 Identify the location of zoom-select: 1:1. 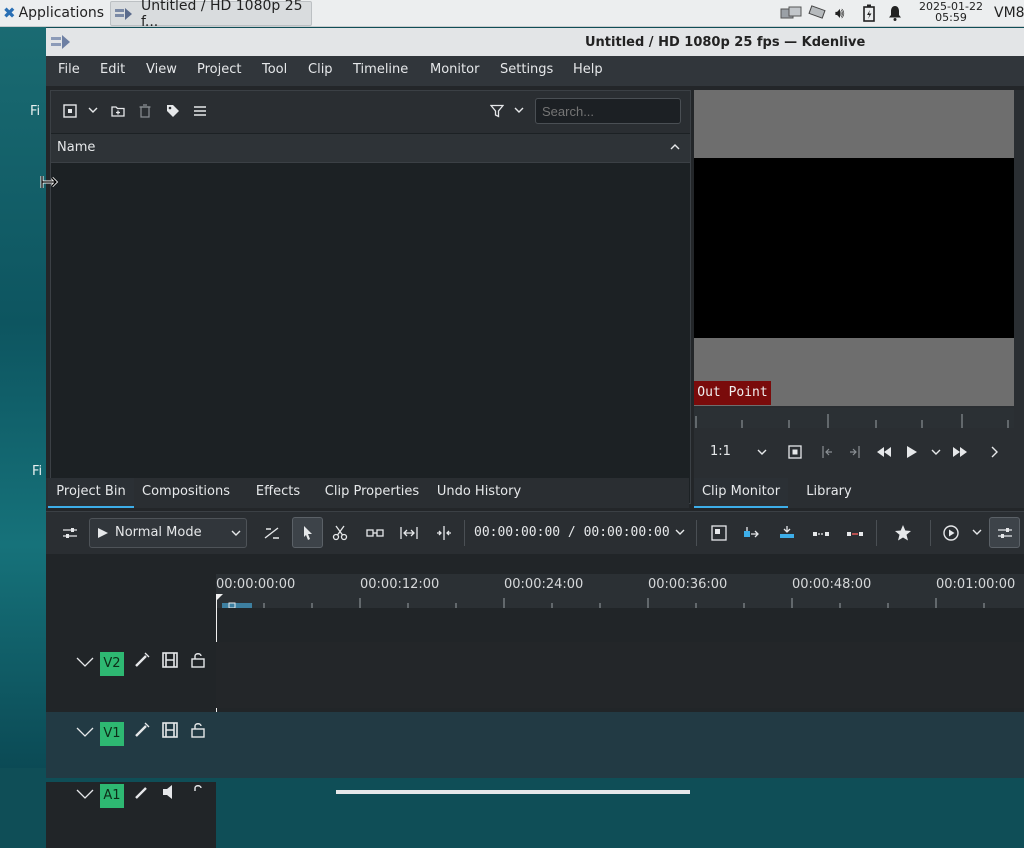
(720, 451).